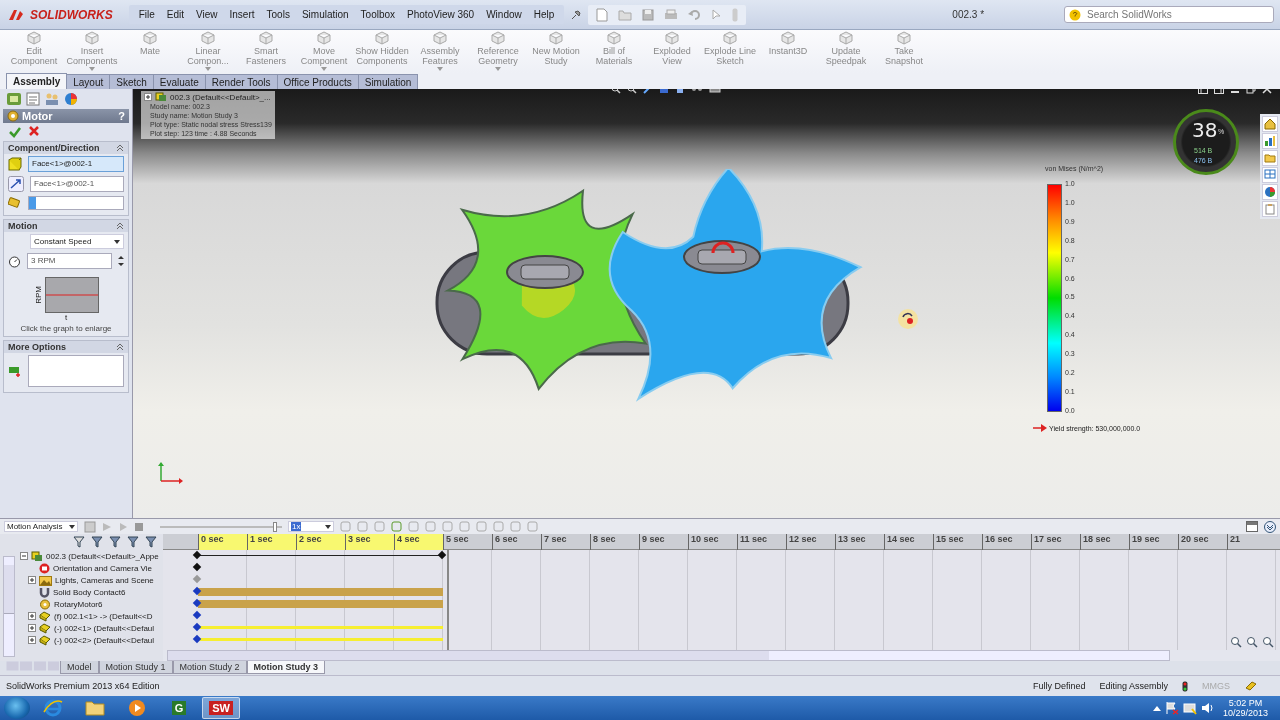 Image resolution: width=1280 pixels, height=720 pixels. What do you see at coordinates (9, 606) in the screenshot?
I see `vertical-scrollbar` at bounding box center [9, 606].